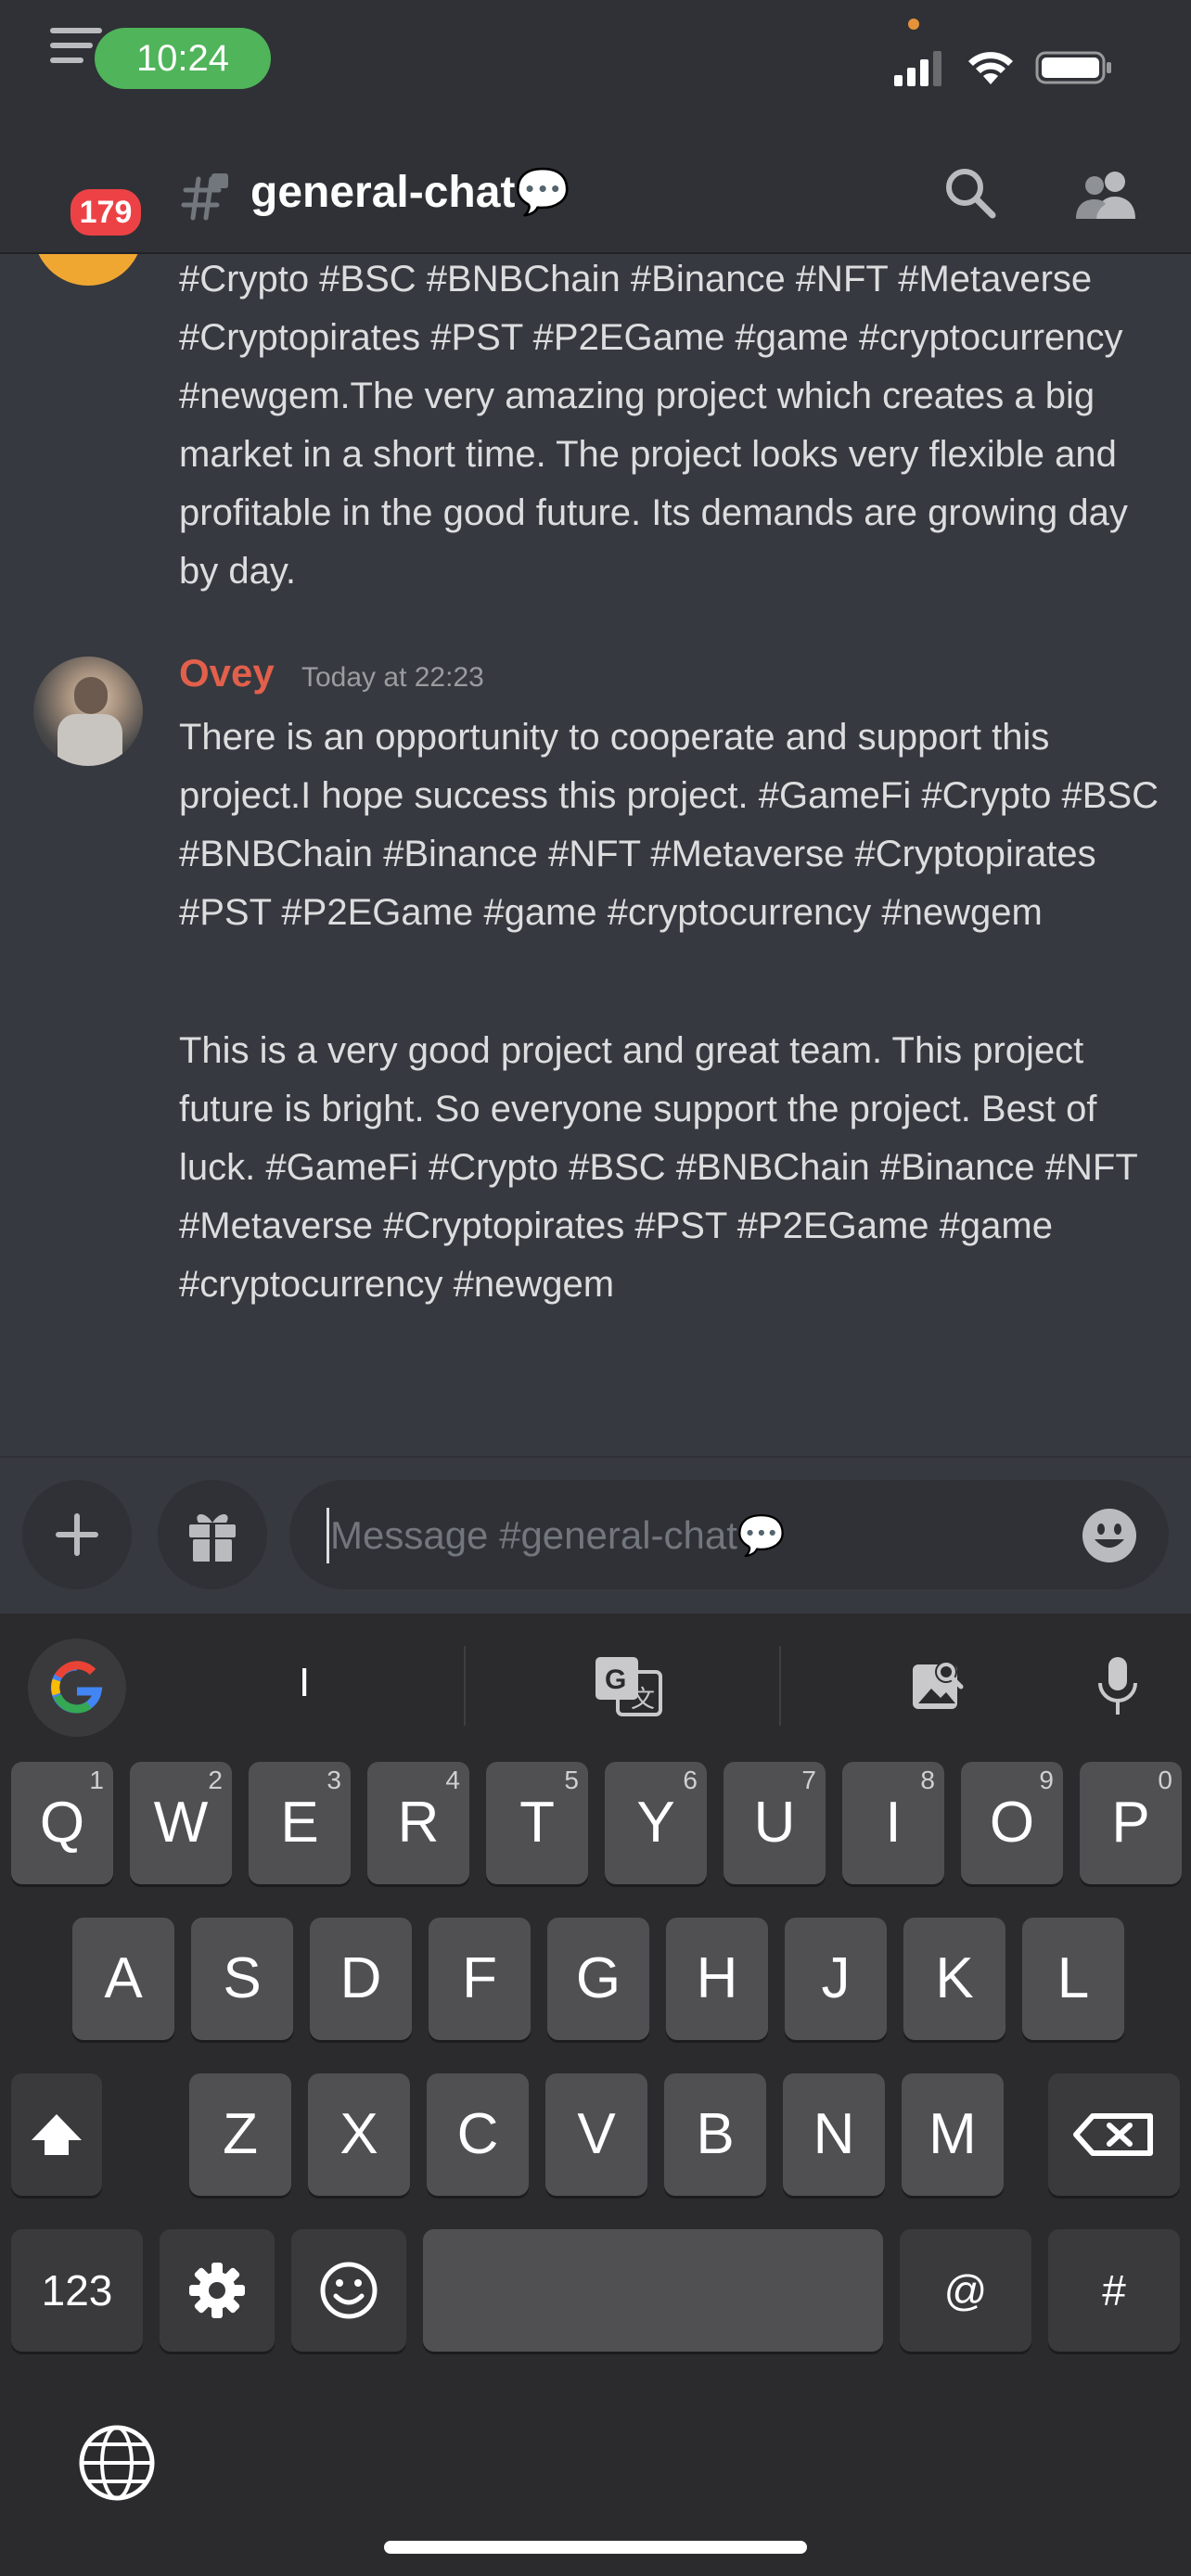 This screenshot has width=1191, height=2576. Describe the element at coordinates (334, 1780) in the screenshot. I see `key-number-hint: 3` at that location.